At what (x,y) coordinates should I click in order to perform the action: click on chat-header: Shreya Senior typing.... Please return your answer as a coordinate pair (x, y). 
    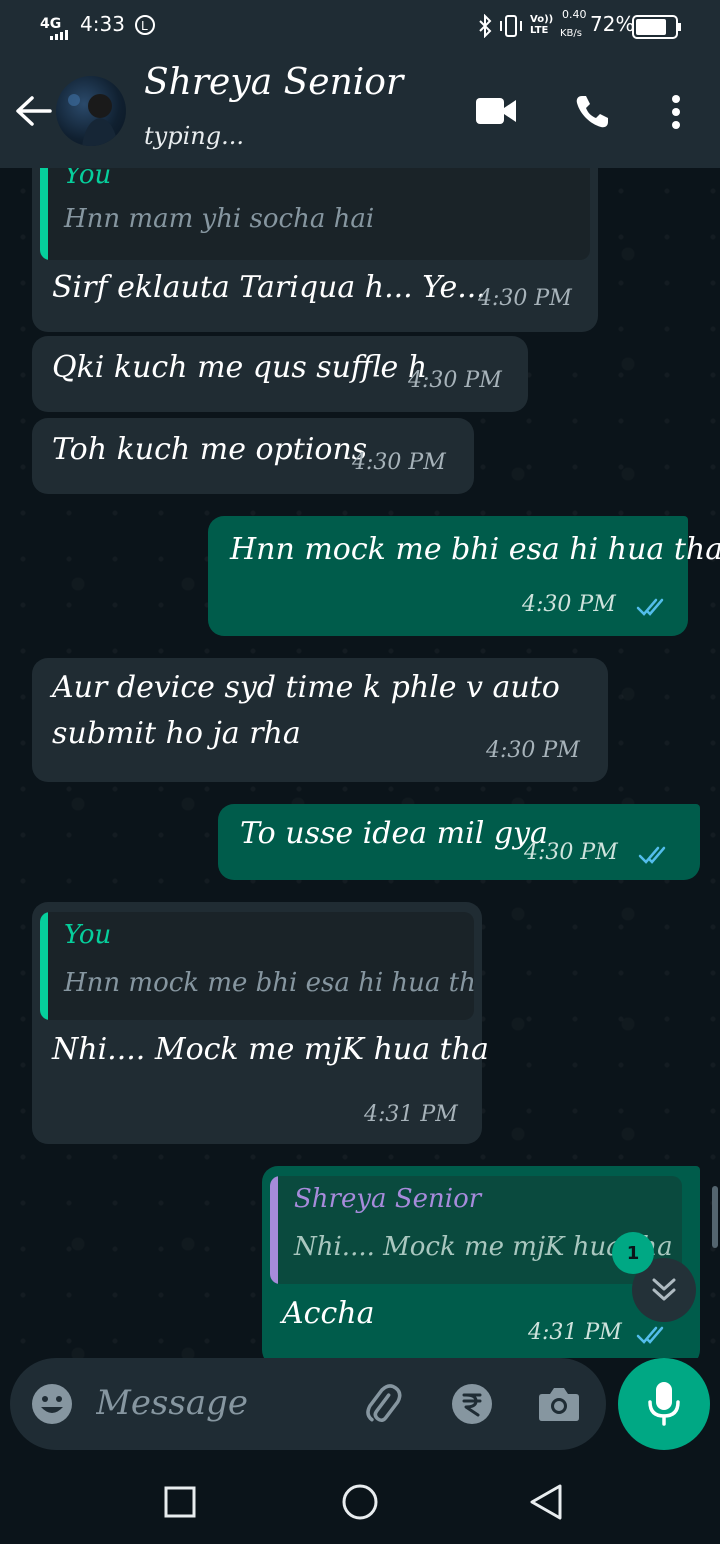
    Looking at the image, I should click on (360, 110).